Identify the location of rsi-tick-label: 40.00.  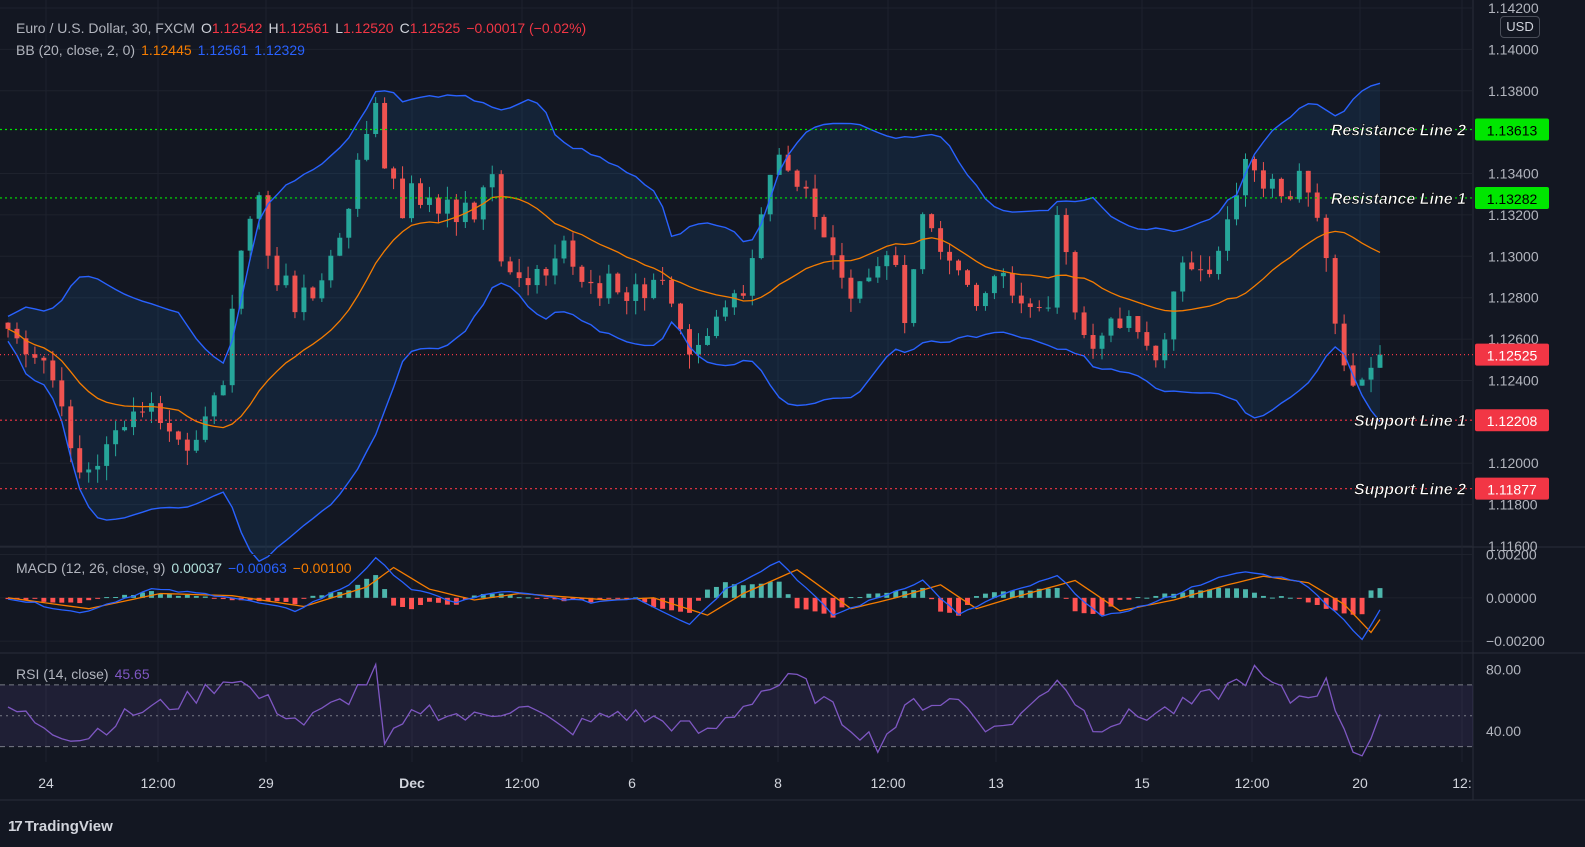
(1503, 731).